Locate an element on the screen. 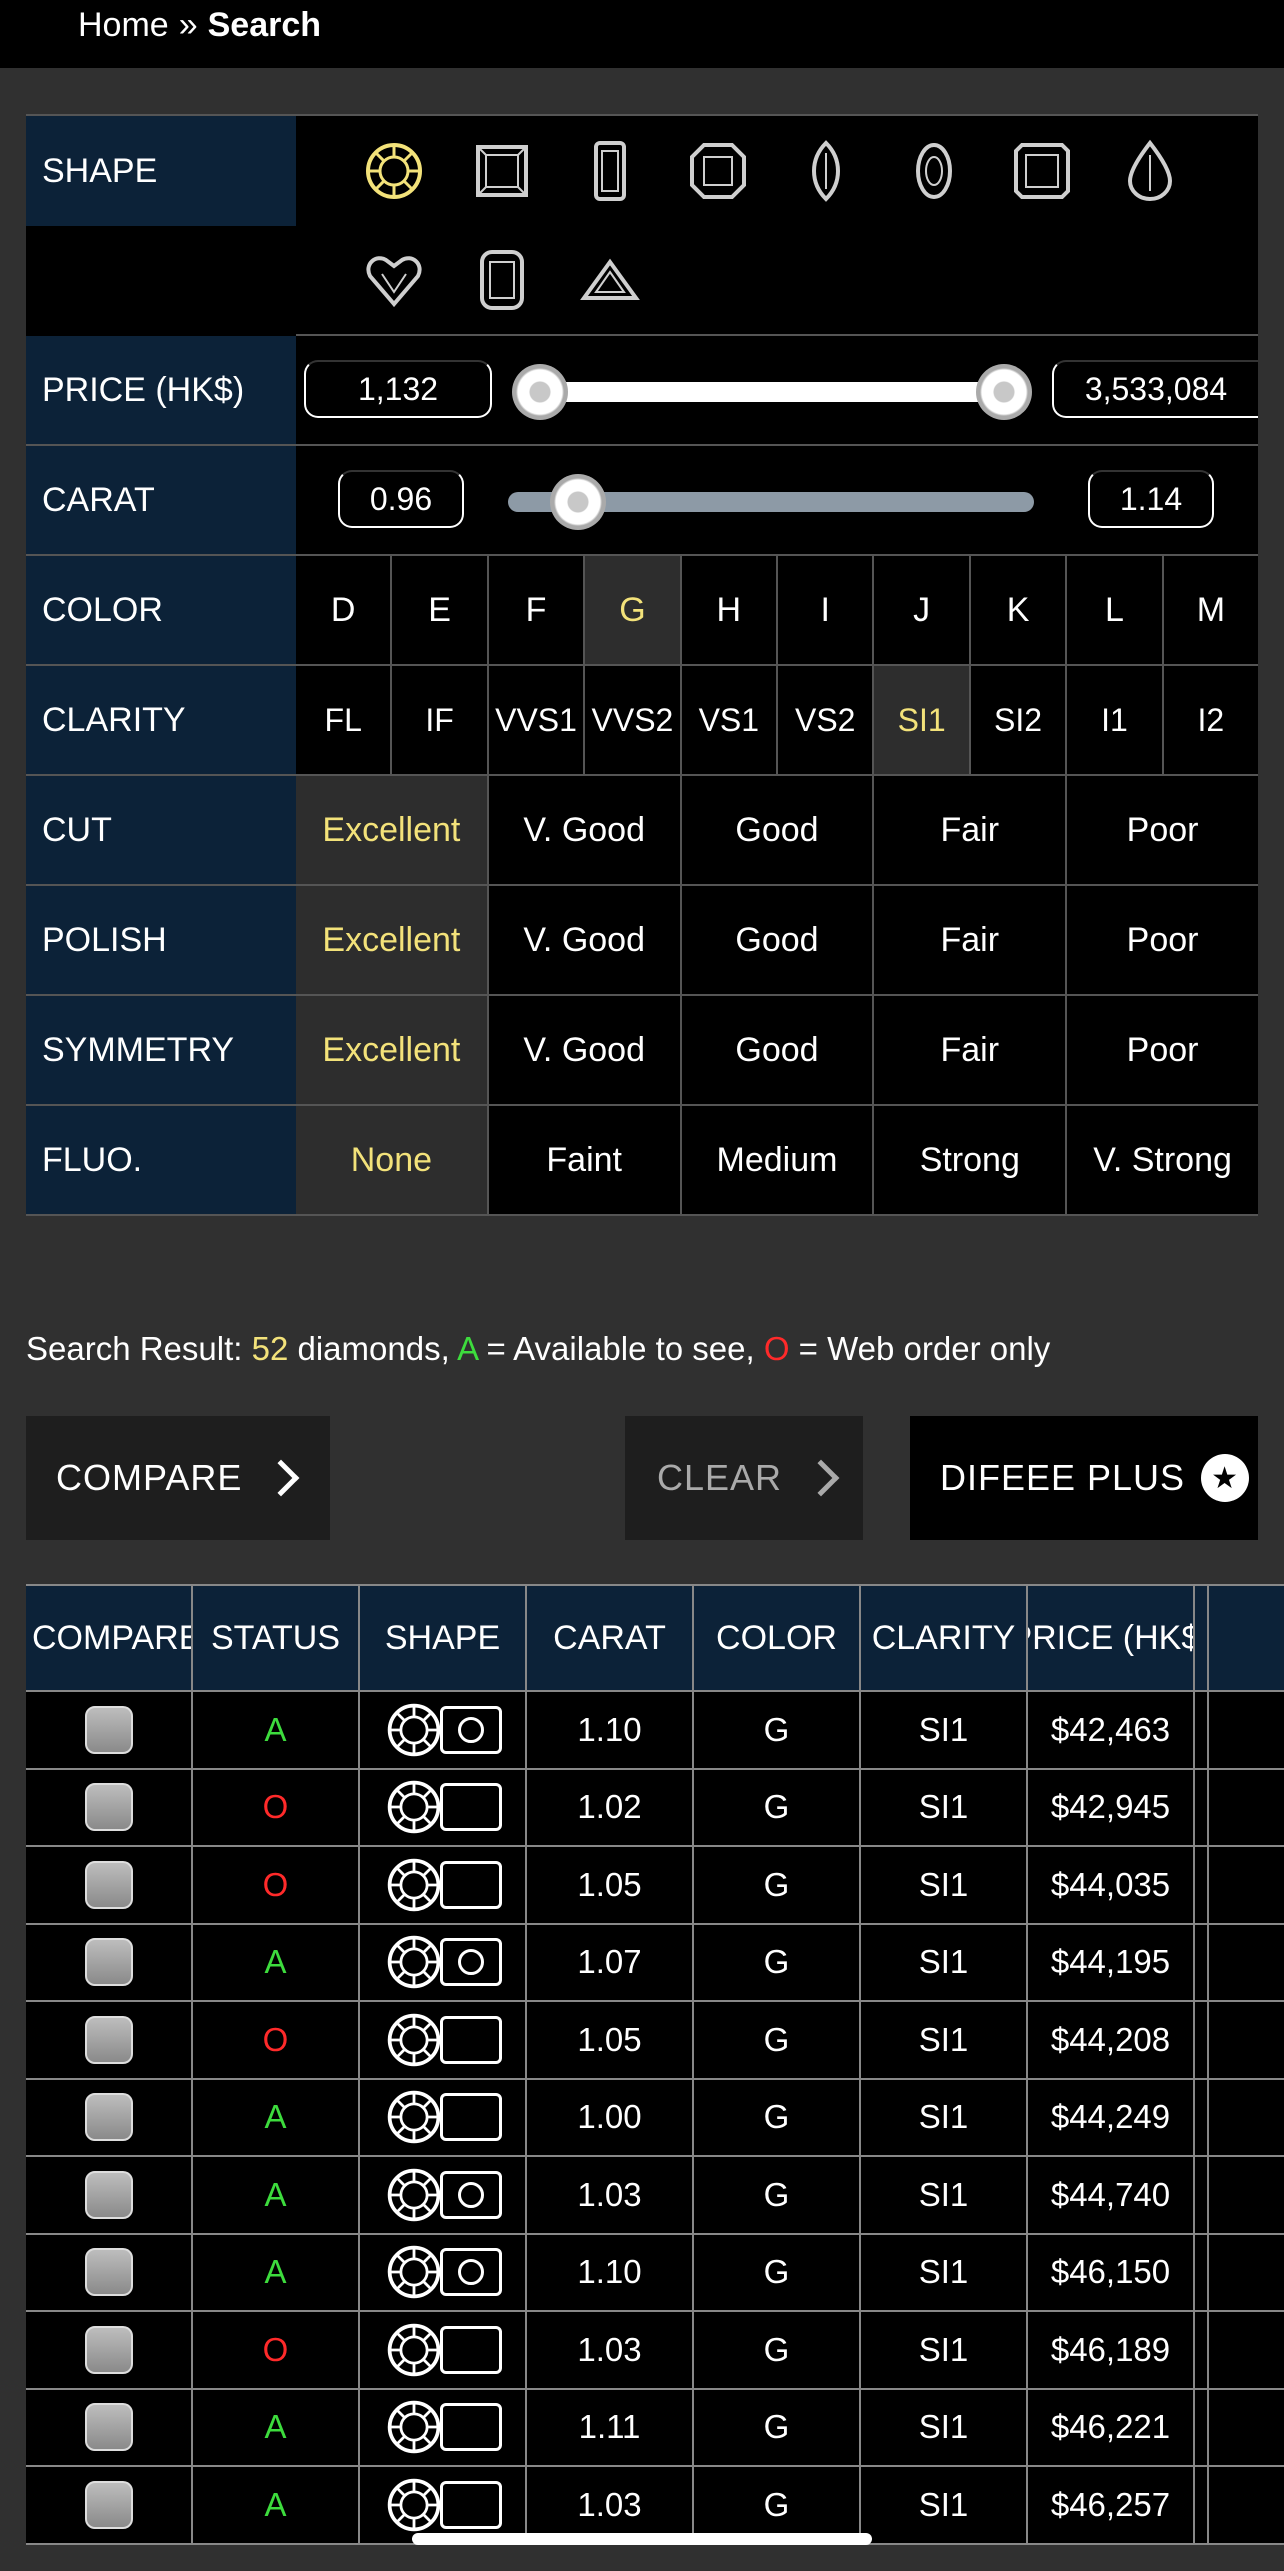  cushion-shape-icon is located at coordinates (502, 280).